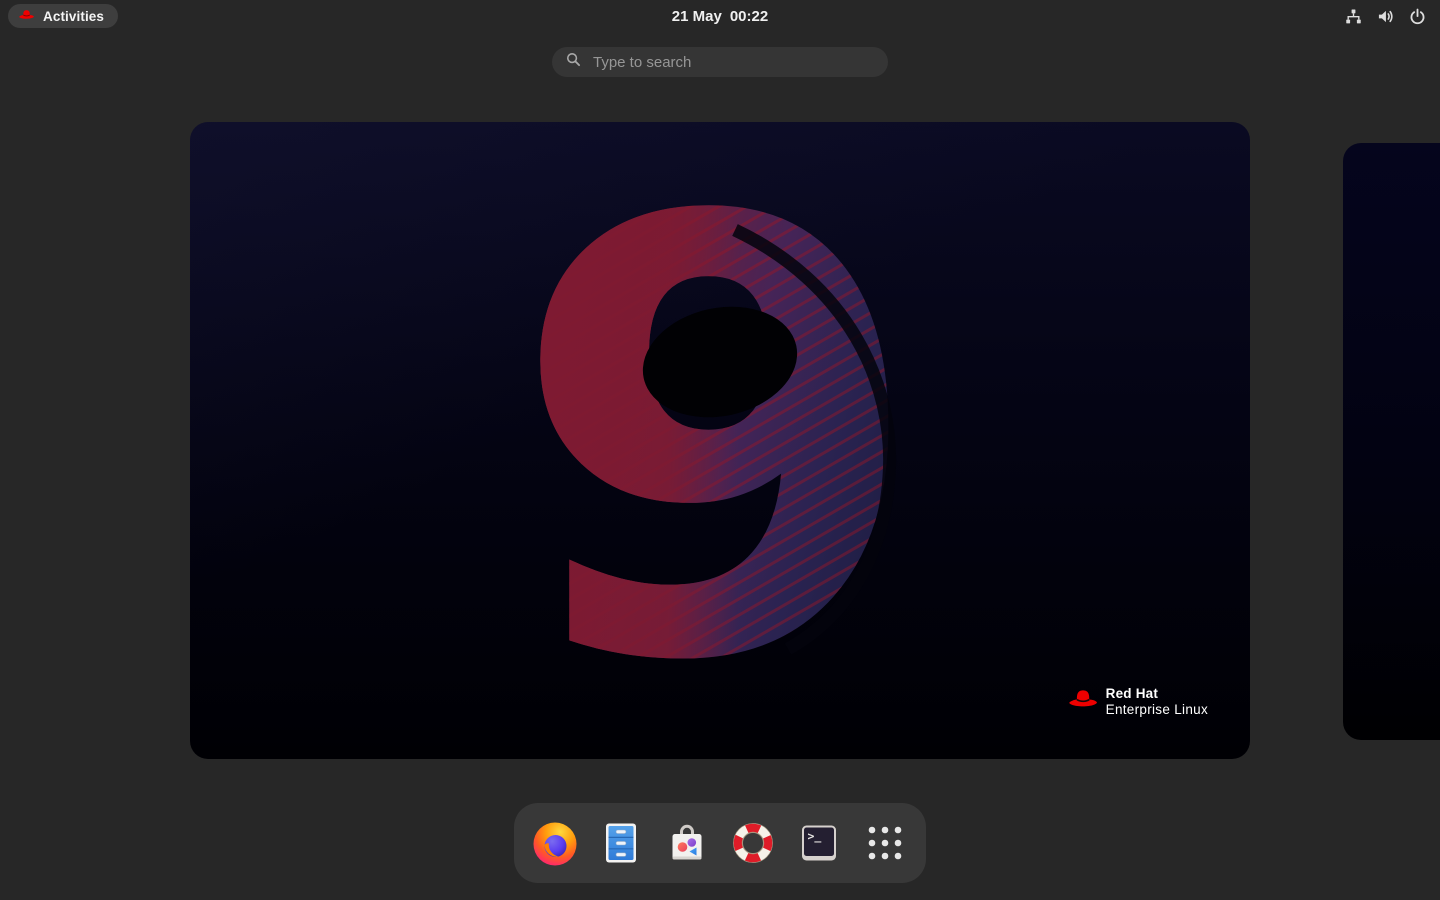  Describe the element at coordinates (696, 16) in the screenshot. I see `clock-date: 21 May` at that location.